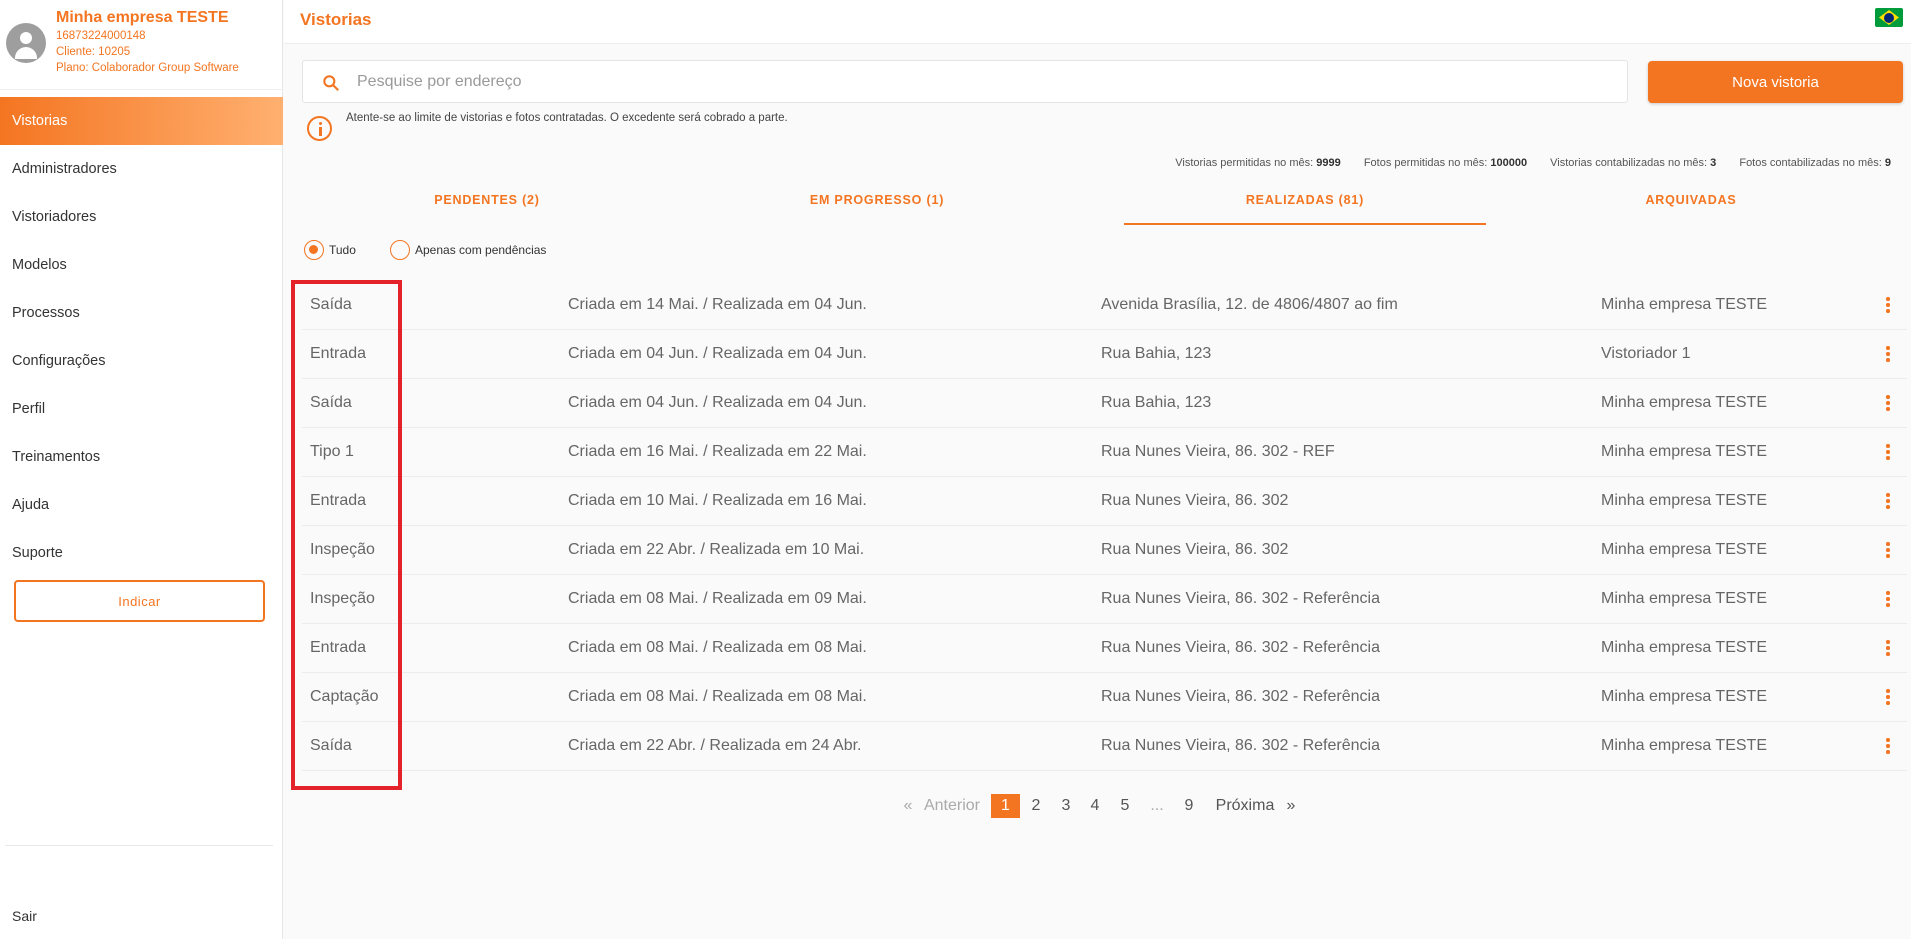 This screenshot has height=939, width=1911. I want to click on search-input, so click(987, 81).